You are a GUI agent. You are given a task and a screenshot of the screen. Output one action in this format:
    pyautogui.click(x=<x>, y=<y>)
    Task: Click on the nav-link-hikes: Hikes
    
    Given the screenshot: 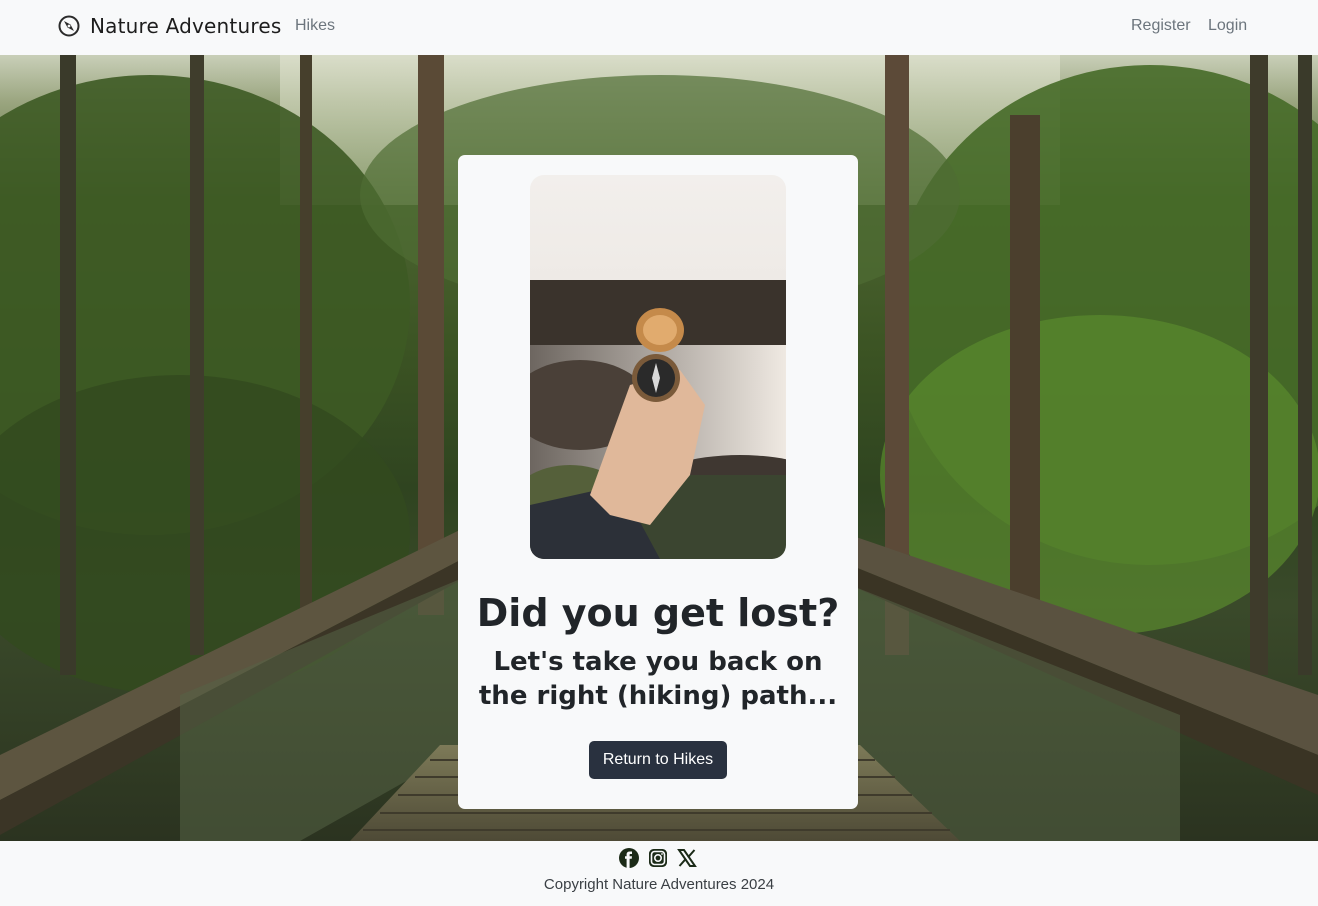 What is the action you would take?
    pyautogui.click(x=315, y=26)
    